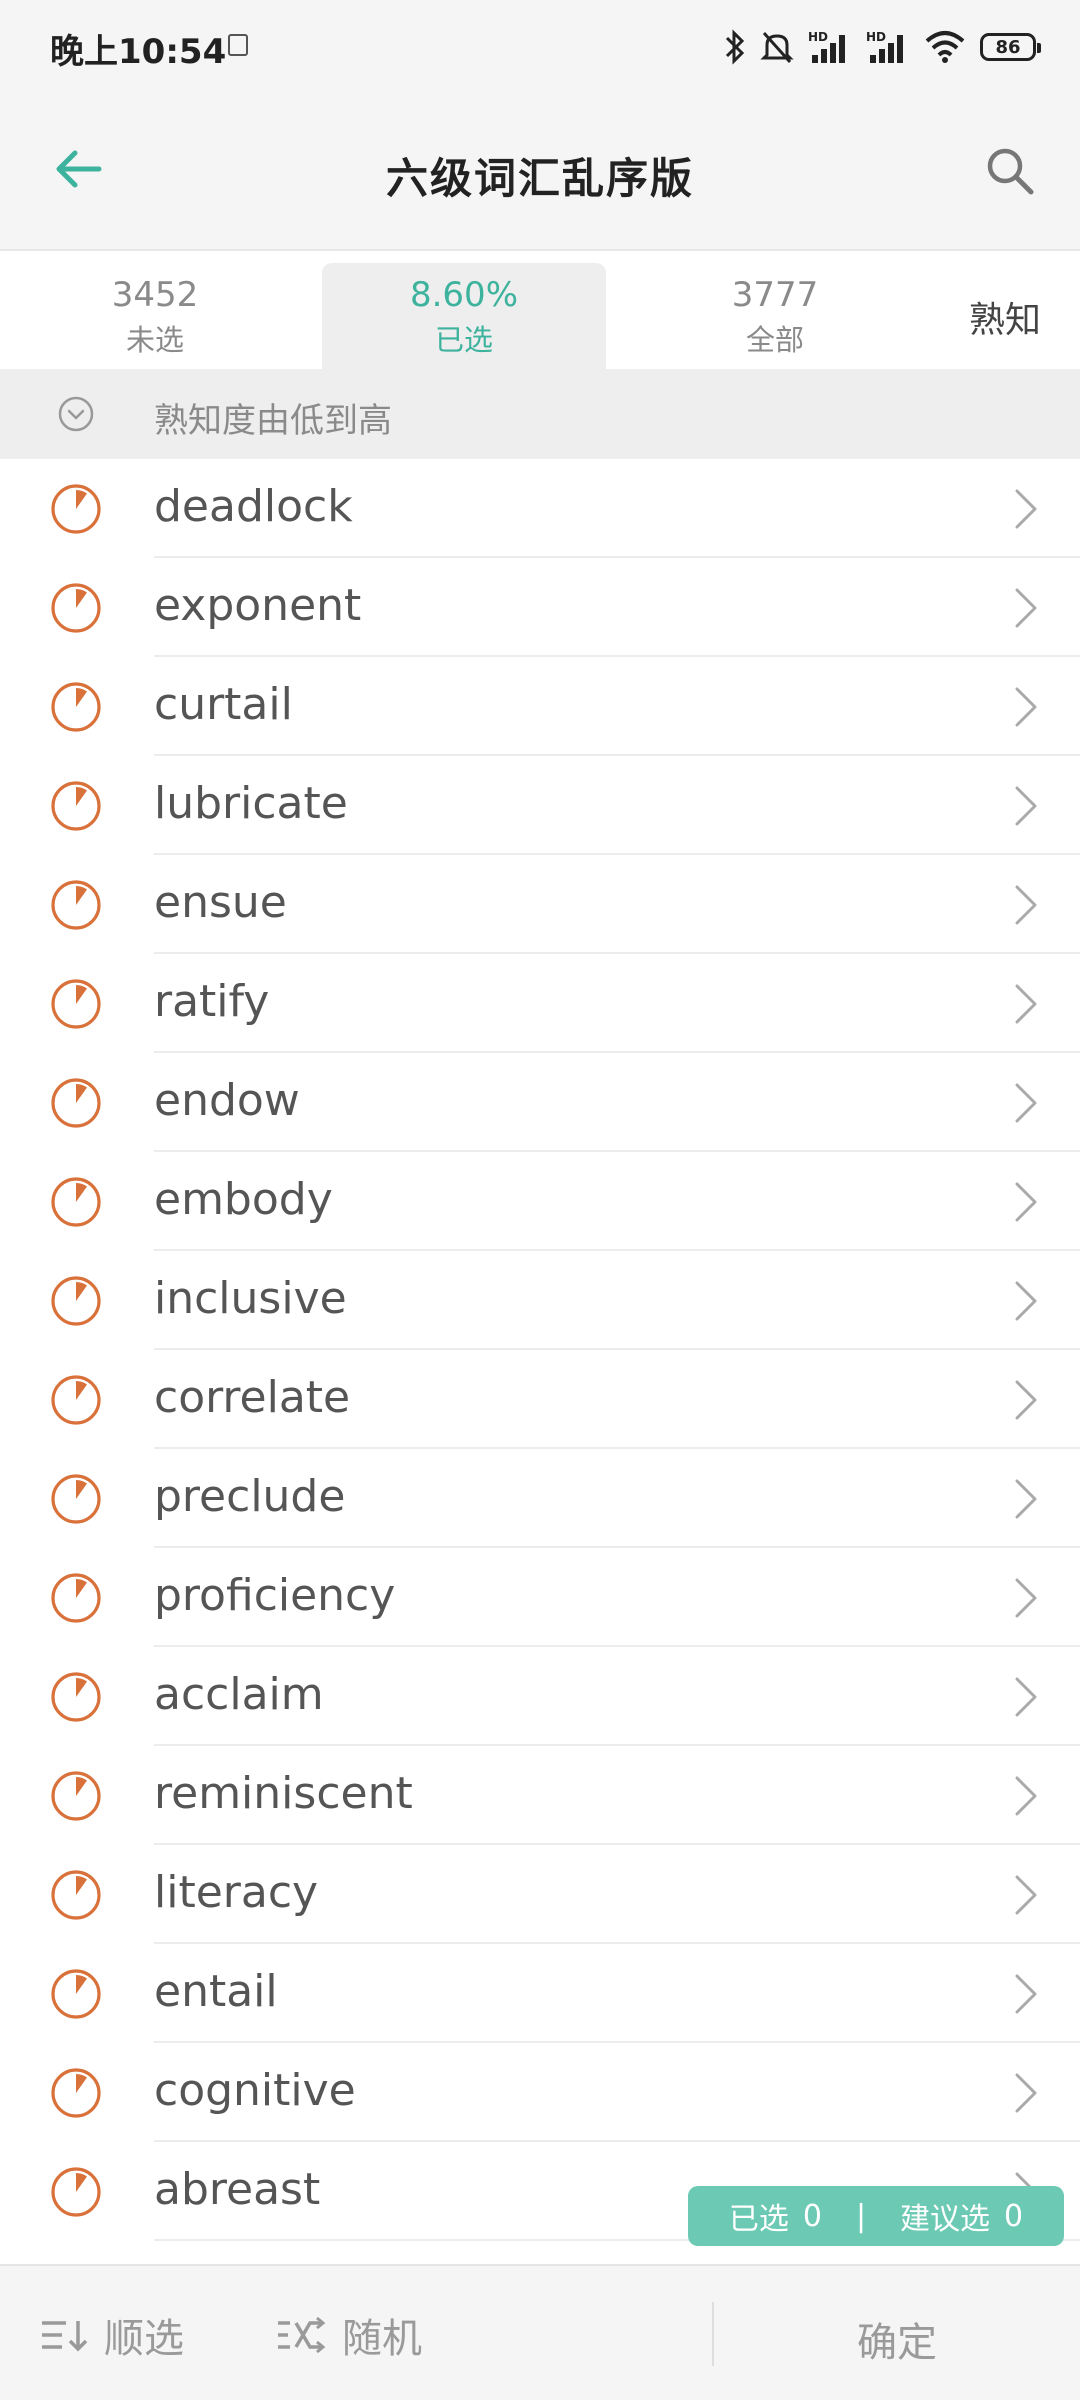  What do you see at coordinates (1004, 320) in the screenshot?
I see `tab-familiar-label: 熟知` at bounding box center [1004, 320].